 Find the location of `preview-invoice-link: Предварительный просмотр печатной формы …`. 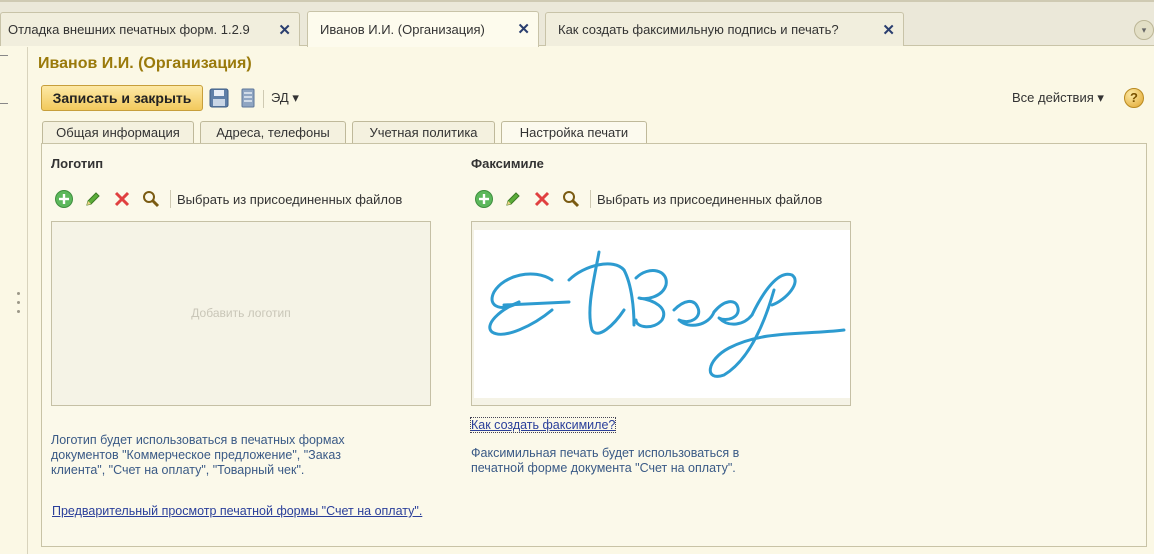

preview-invoice-link: Предварительный просмотр печатной формы … is located at coordinates (237, 511).